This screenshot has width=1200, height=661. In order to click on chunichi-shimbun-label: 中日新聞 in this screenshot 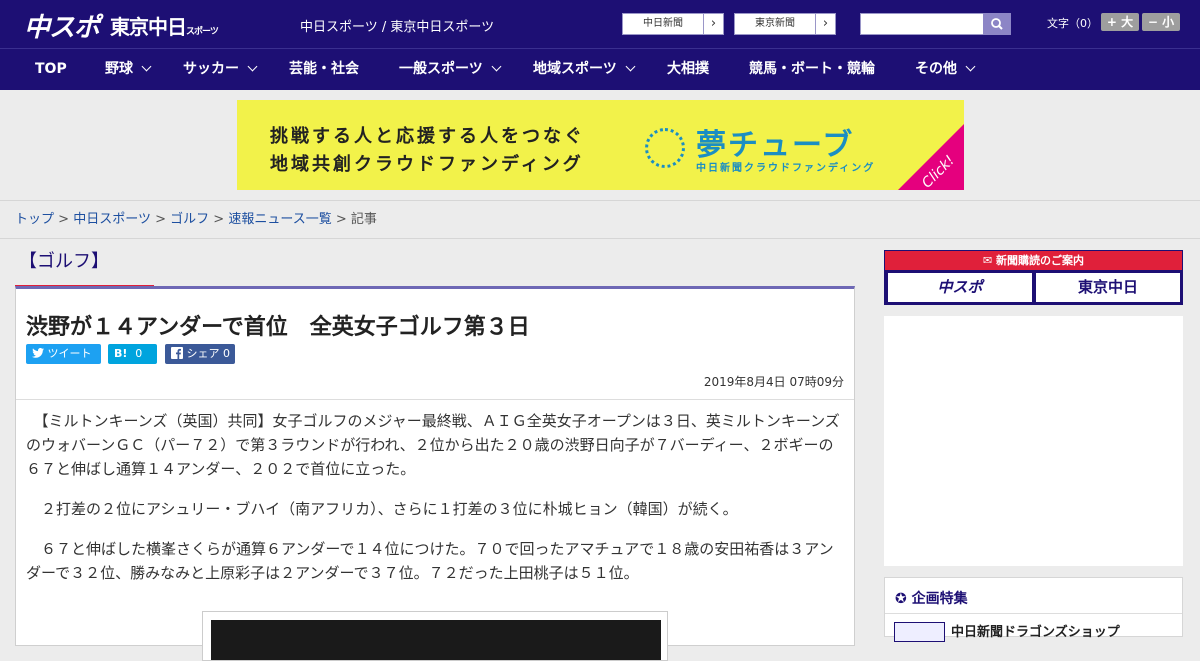, I will do `click(663, 23)`.